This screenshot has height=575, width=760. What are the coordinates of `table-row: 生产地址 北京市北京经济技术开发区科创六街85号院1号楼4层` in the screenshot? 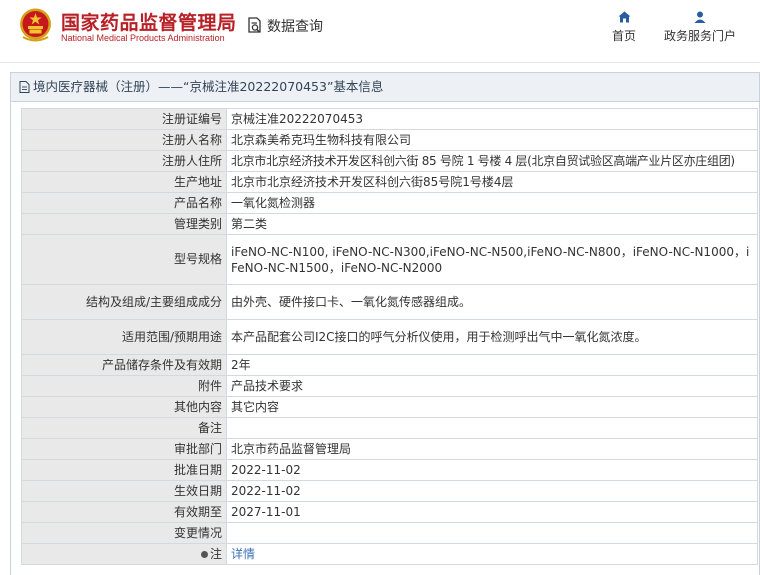 It's located at (389, 182).